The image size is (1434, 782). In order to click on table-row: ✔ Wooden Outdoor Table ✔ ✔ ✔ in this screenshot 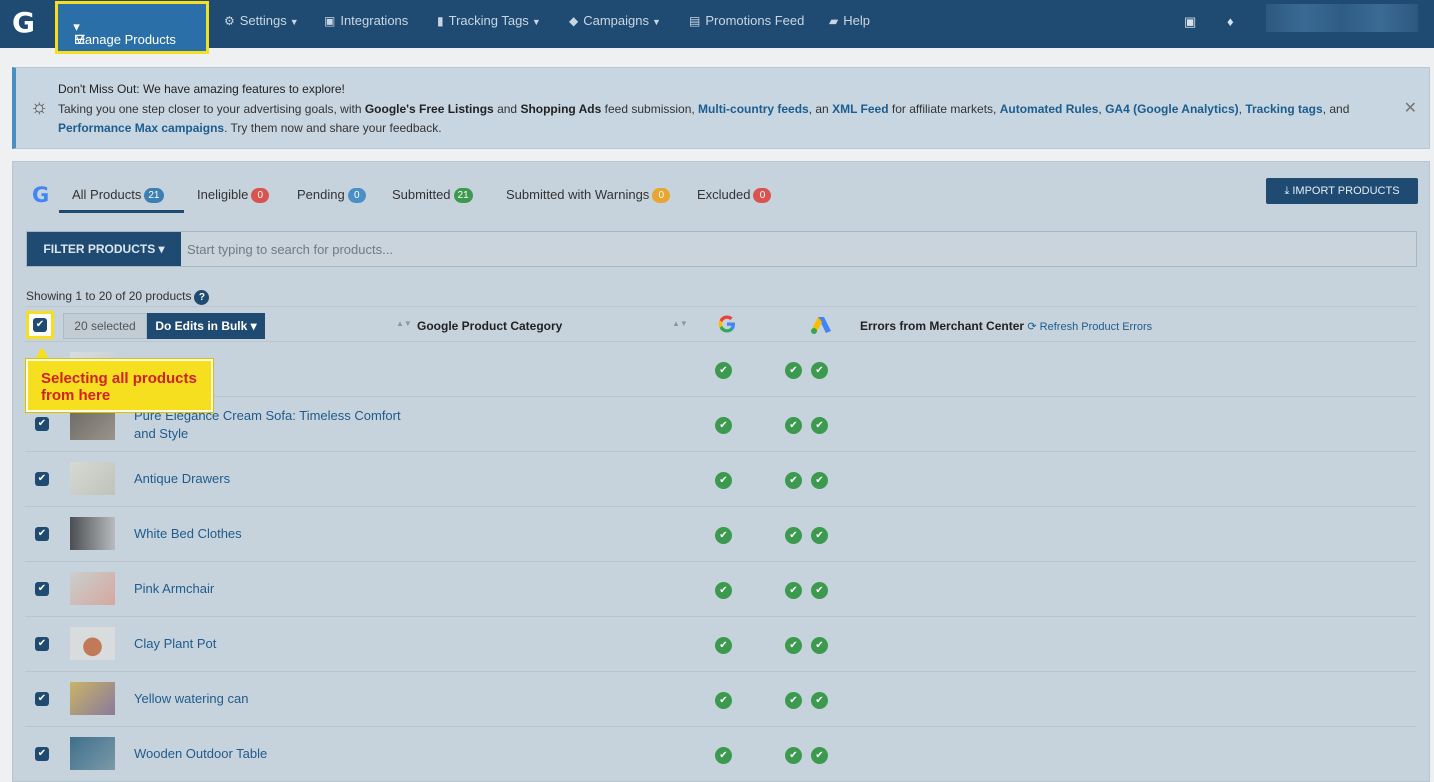, I will do `click(720, 753)`.